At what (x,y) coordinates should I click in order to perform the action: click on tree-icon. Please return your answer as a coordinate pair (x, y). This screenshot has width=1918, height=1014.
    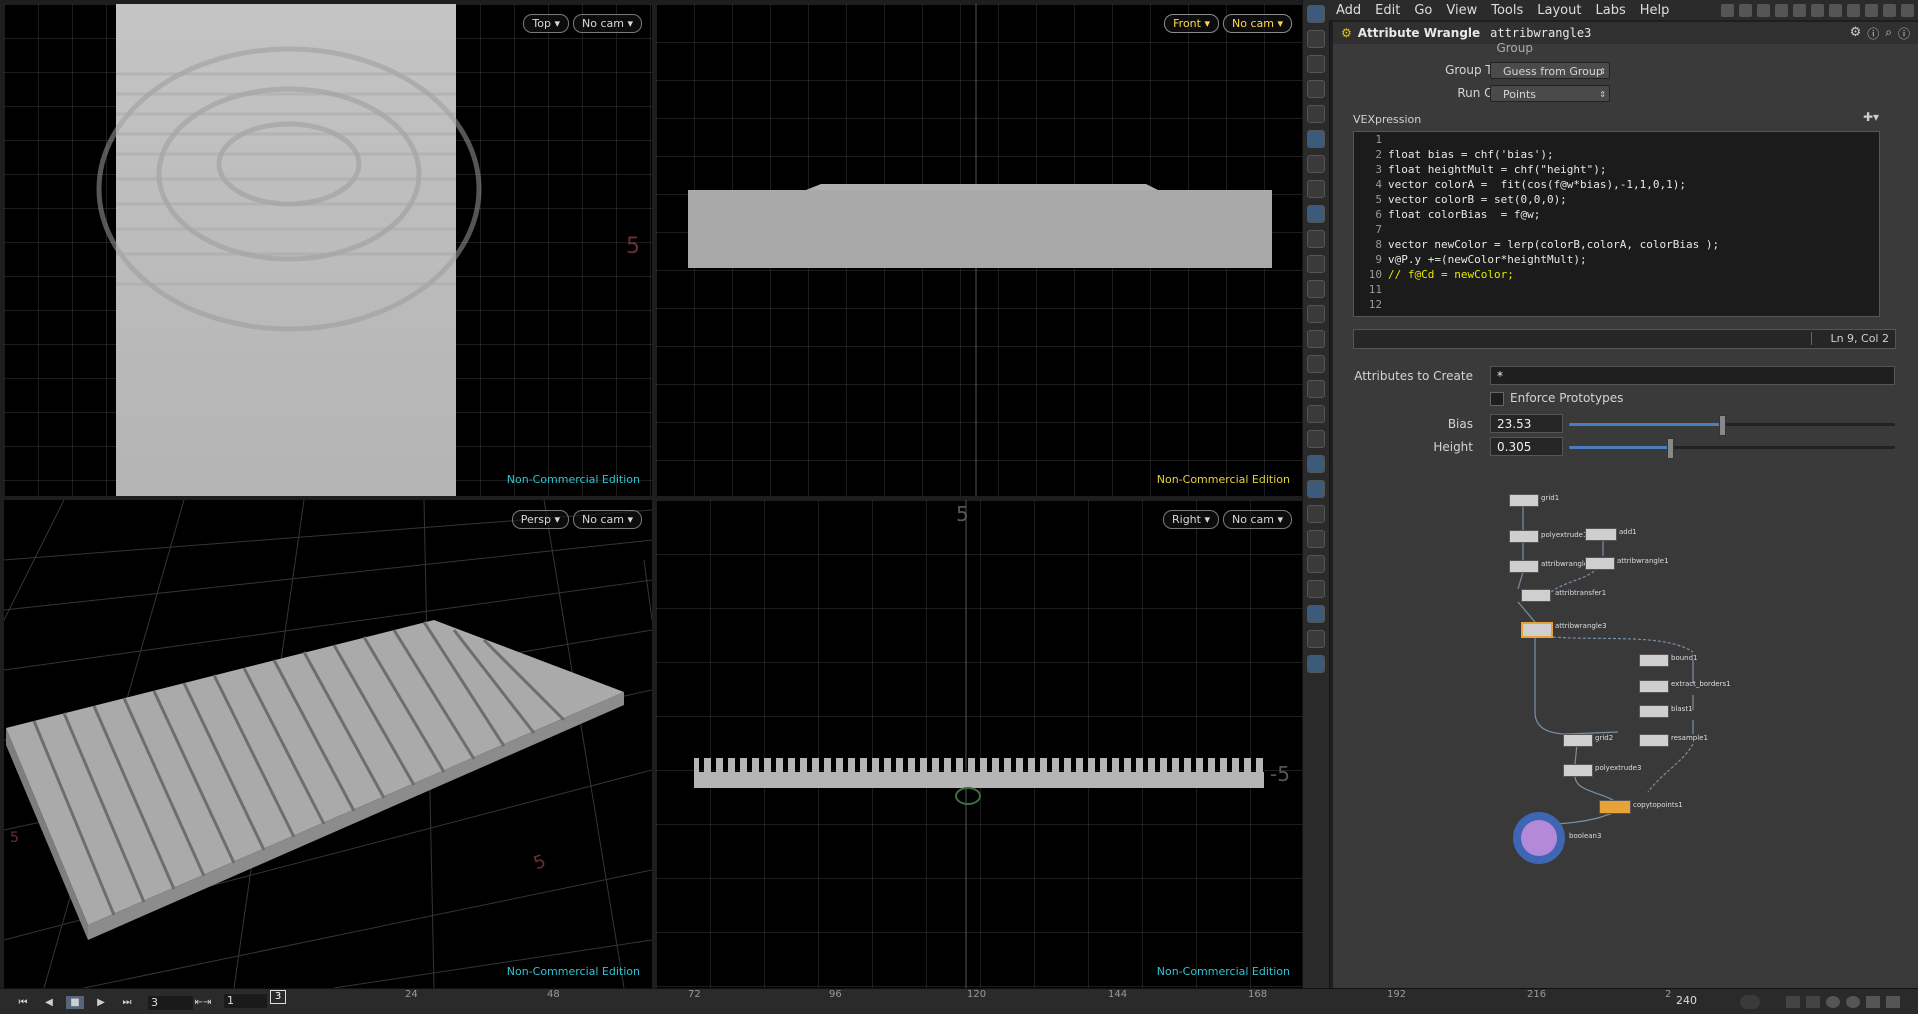
    Looking at the image, I should click on (1817, 10).